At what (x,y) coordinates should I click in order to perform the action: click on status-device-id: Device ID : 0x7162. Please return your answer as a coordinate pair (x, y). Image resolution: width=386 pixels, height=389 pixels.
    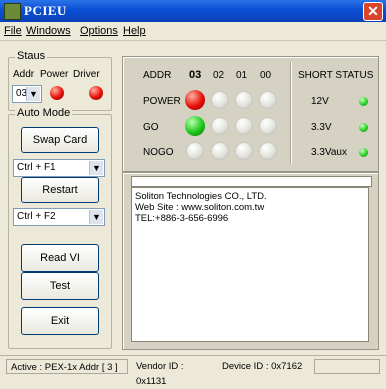
    Looking at the image, I should click on (262, 366).